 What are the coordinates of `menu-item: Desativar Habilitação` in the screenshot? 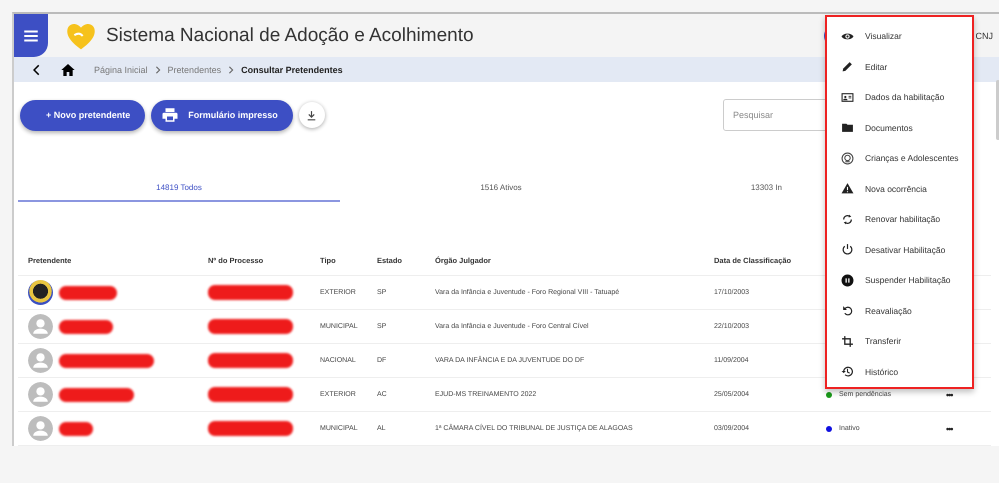 It's located at (899, 249).